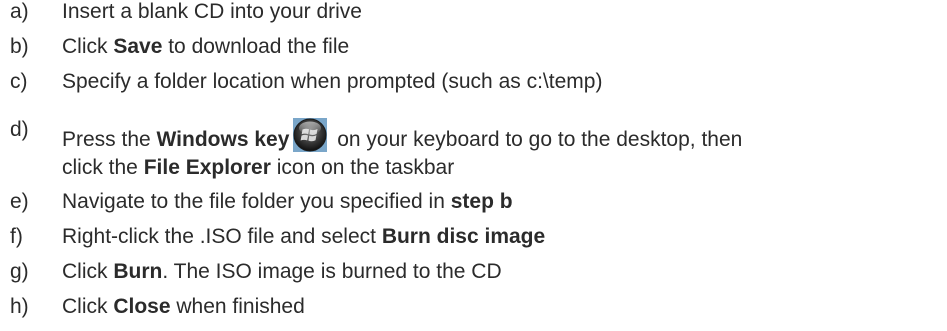 This screenshot has height=331, width=947. Describe the element at coordinates (223, 139) in the screenshot. I see `bold-term: Windows key` at that location.